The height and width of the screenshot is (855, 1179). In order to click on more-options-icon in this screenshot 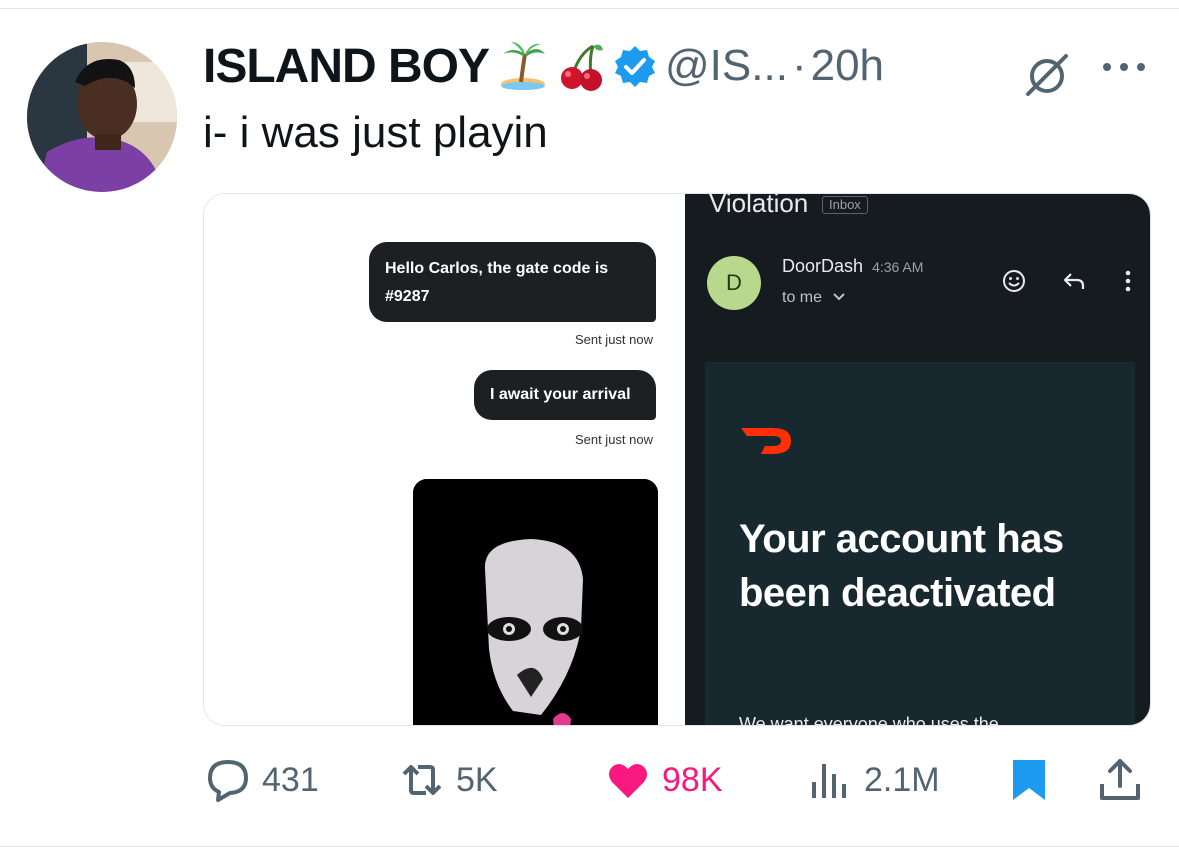, I will do `click(1124, 67)`.